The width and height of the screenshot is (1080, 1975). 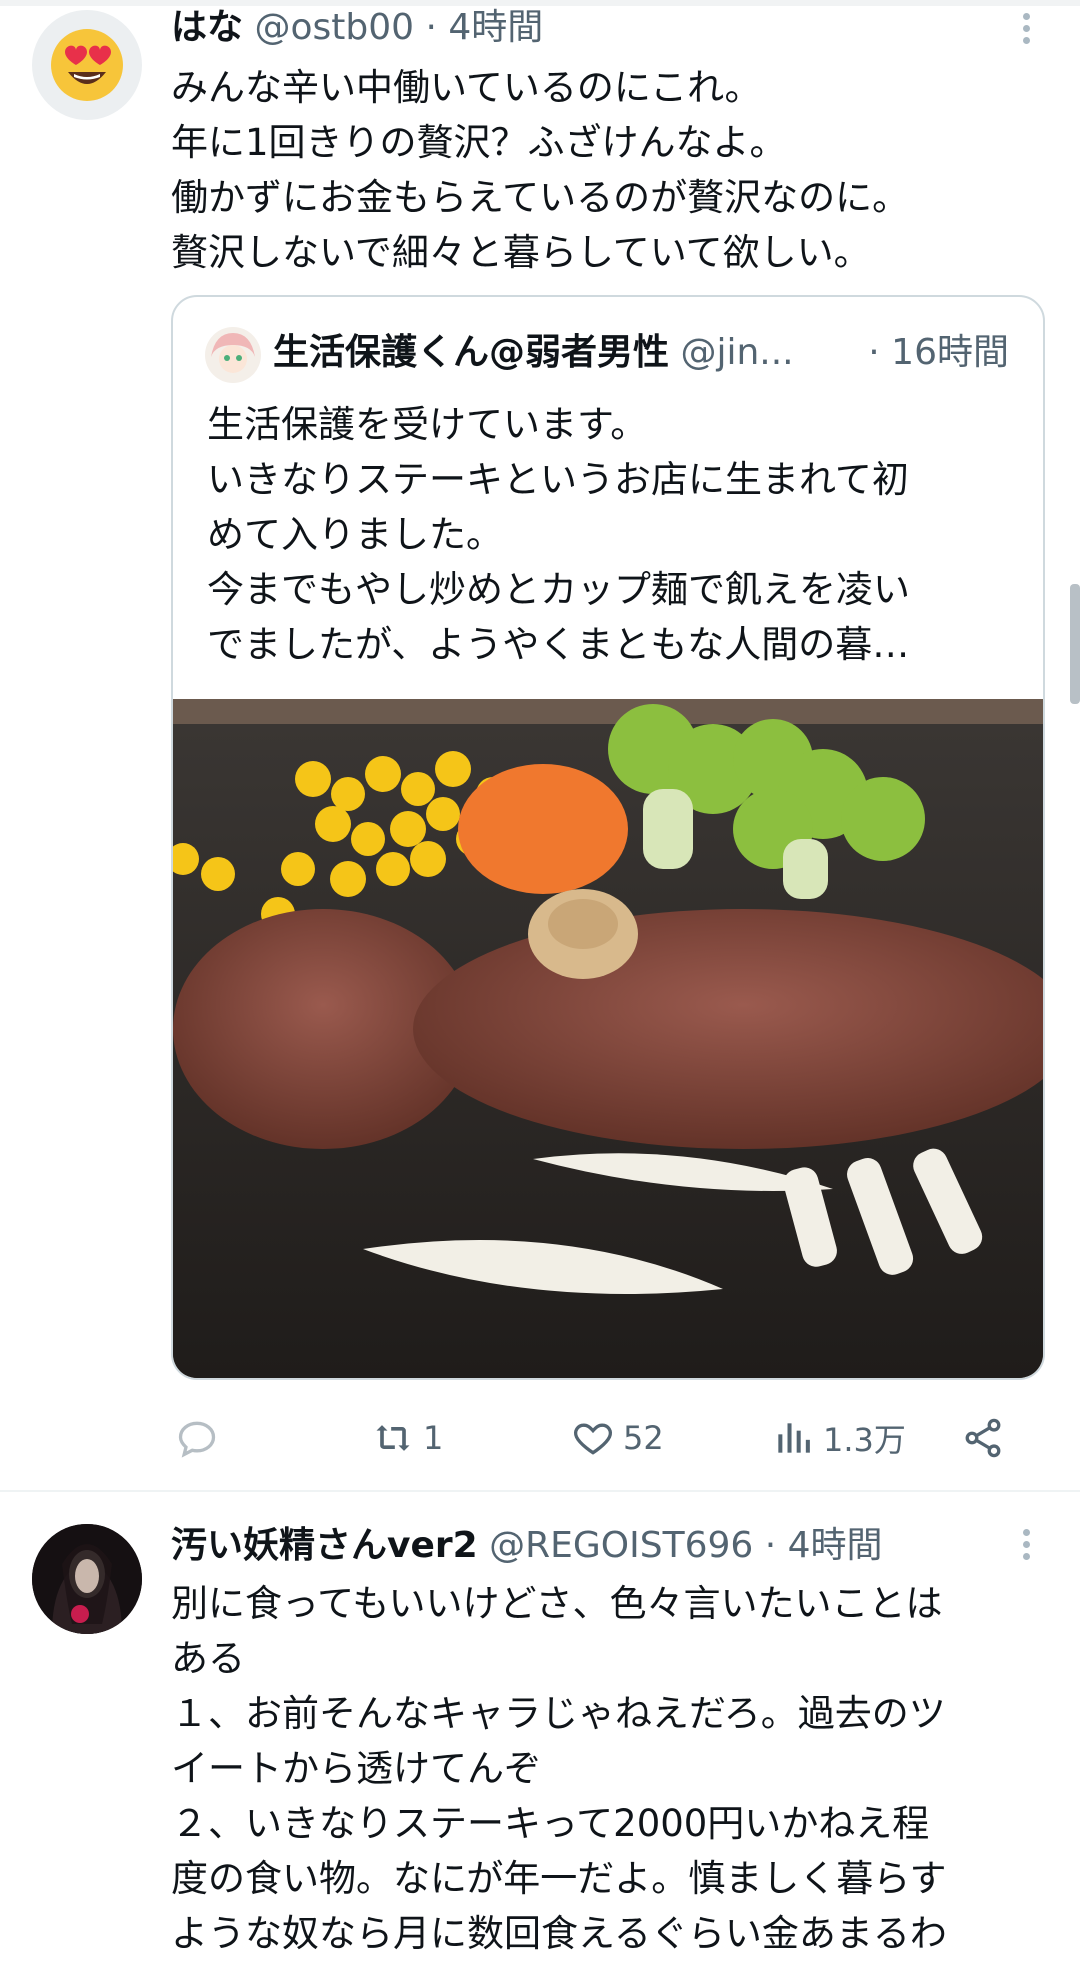 I want to click on views-button: 1.3万, so click(x=838, y=1438).